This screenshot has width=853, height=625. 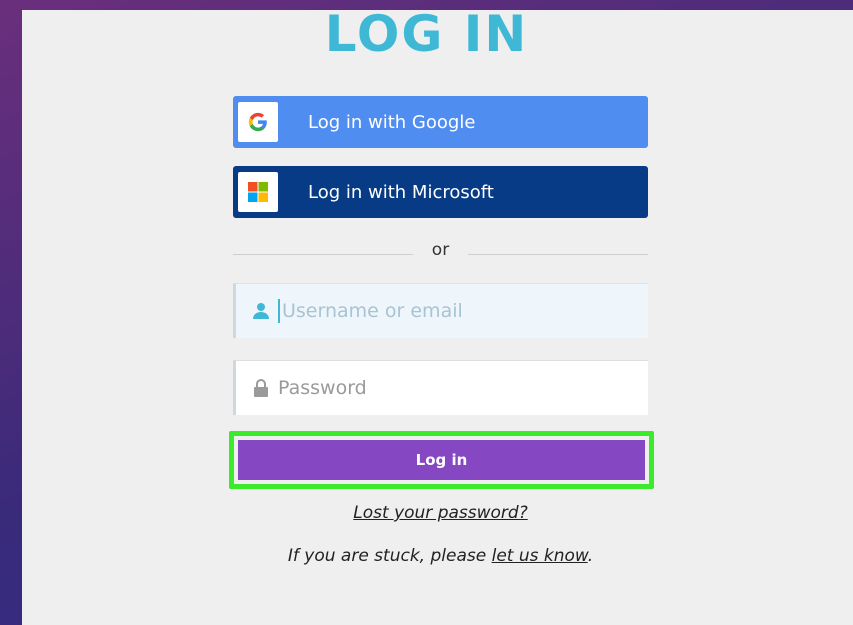 I want to click on username-input, so click(x=457, y=311).